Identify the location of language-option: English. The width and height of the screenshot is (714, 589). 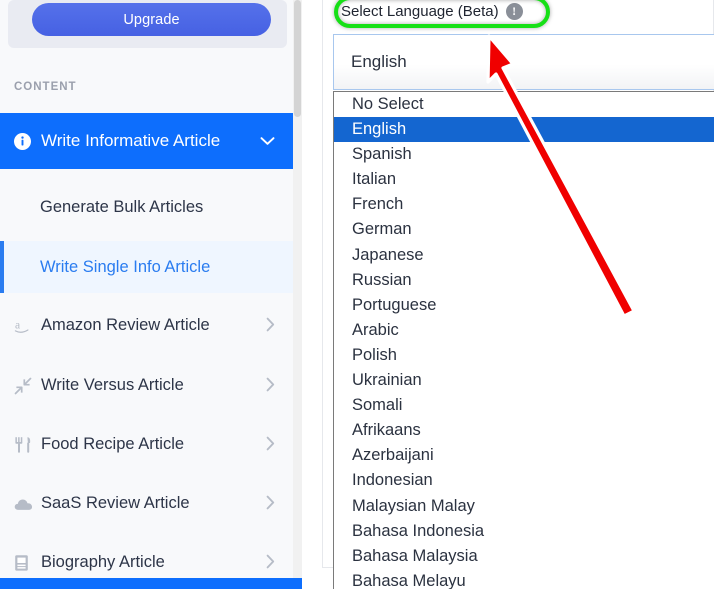
(524, 130).